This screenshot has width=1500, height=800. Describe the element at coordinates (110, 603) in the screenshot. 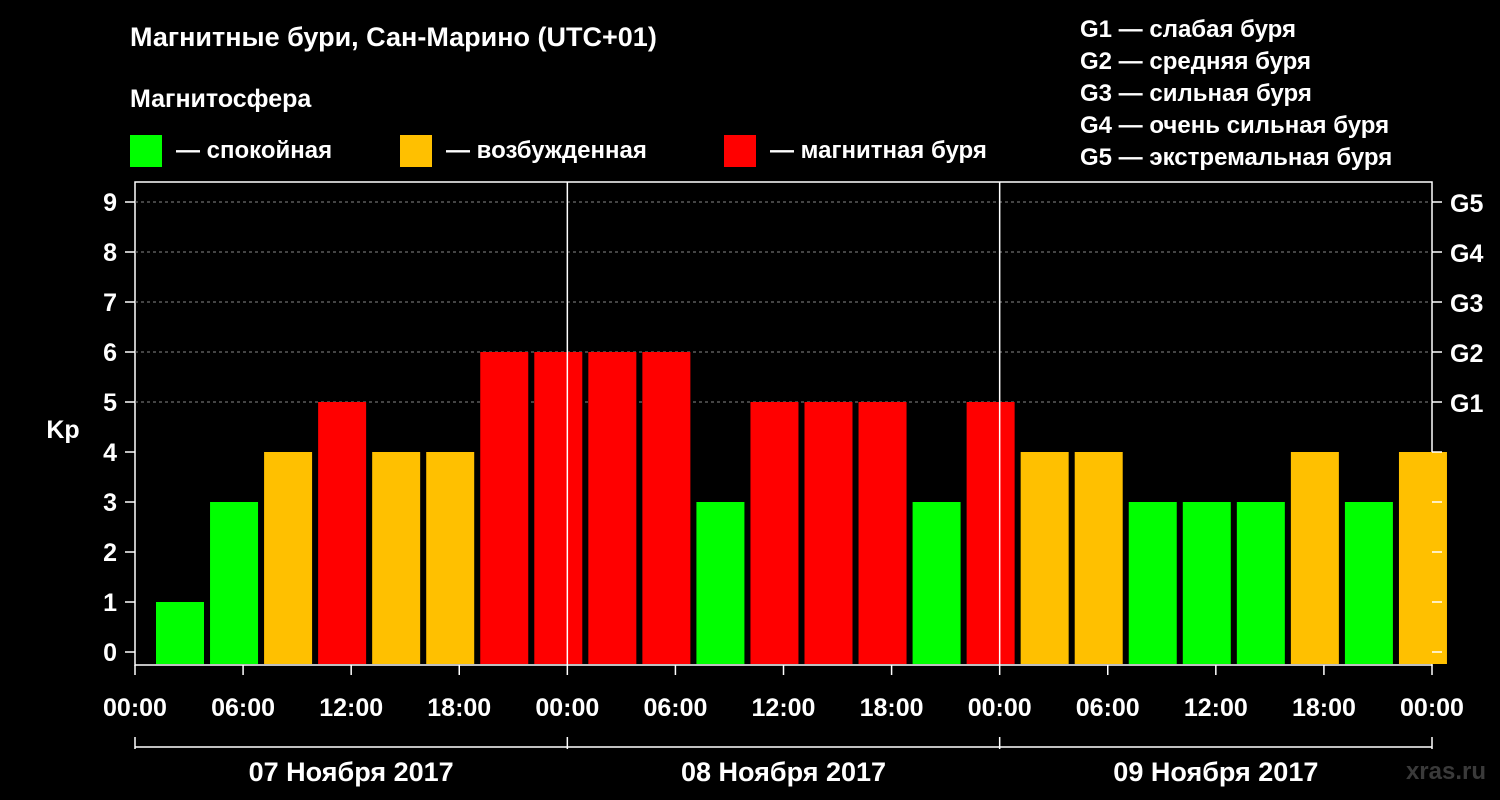

I see `y-tick-label: 1` at that location.